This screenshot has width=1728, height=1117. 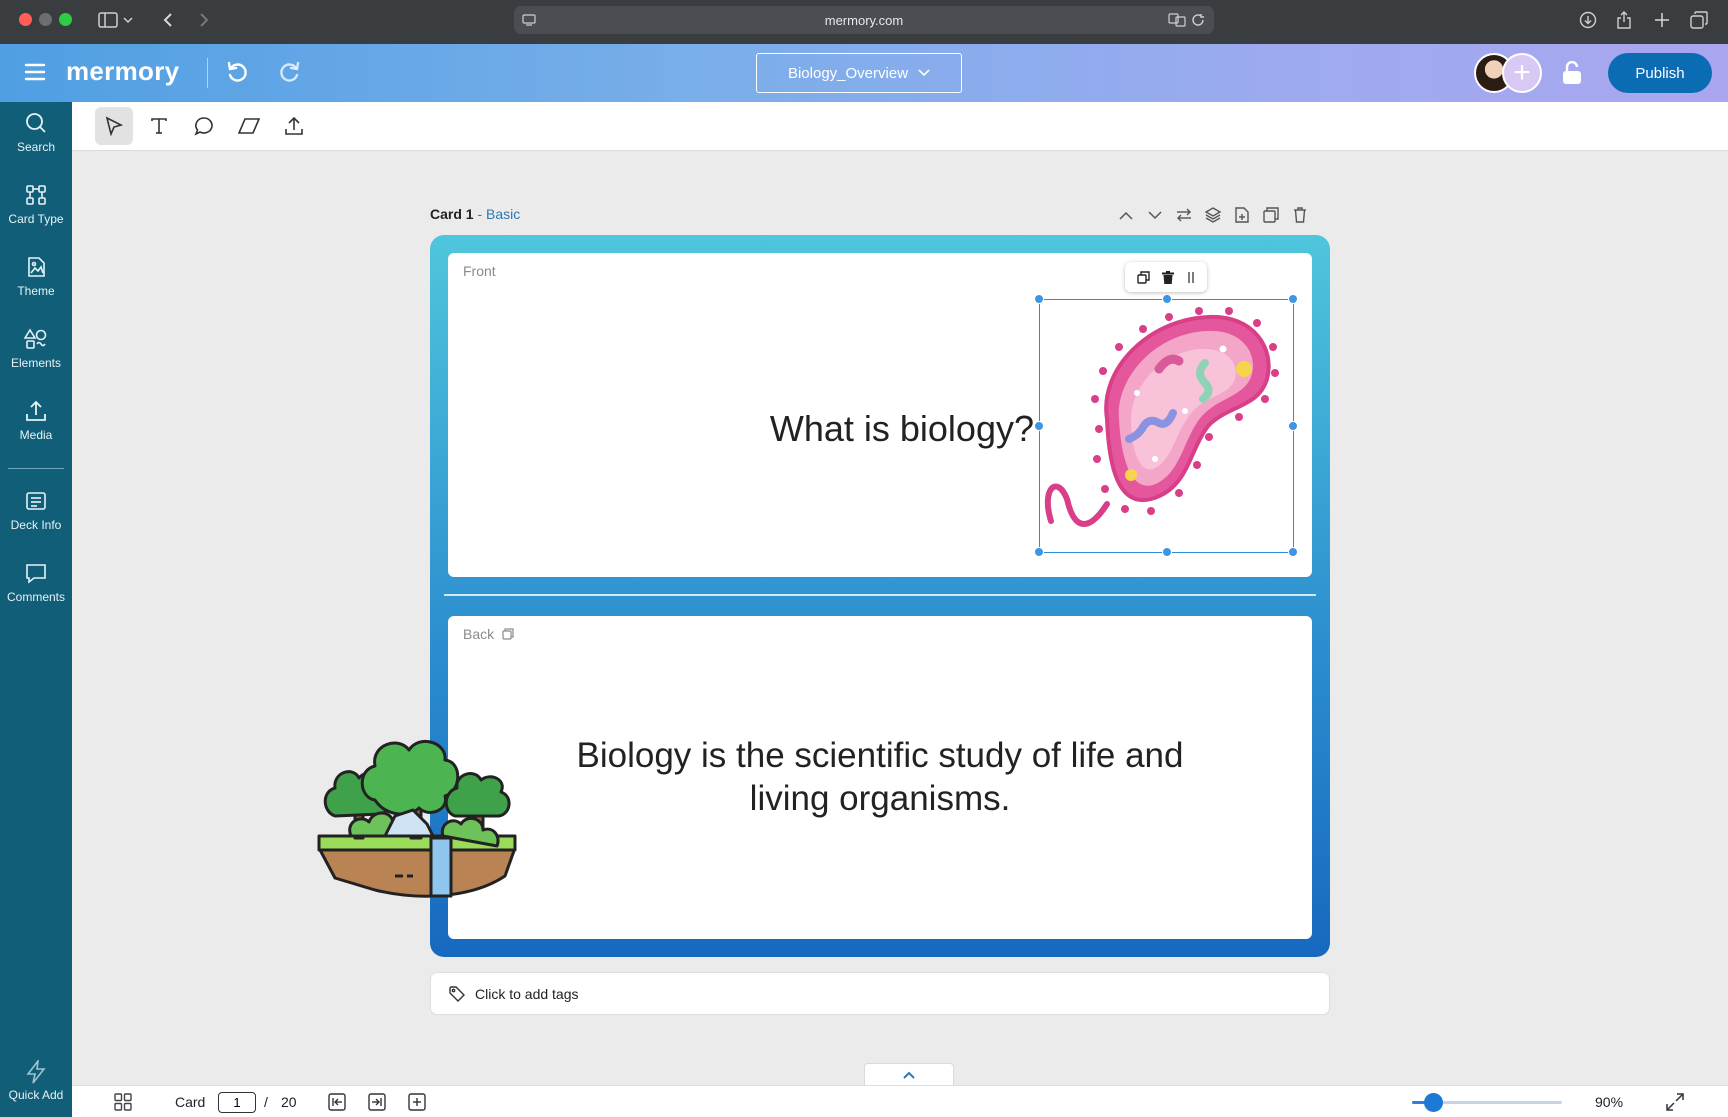 I want to click on translate-icon, so click(x=1177, y=20).